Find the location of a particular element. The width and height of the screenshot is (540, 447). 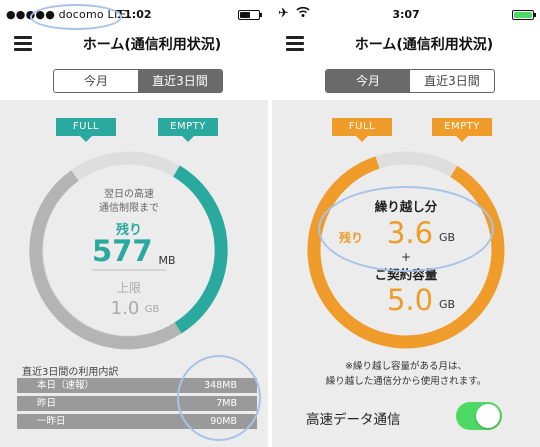

caption-line2: 通信制限まで is located at coordinates (129, 208).